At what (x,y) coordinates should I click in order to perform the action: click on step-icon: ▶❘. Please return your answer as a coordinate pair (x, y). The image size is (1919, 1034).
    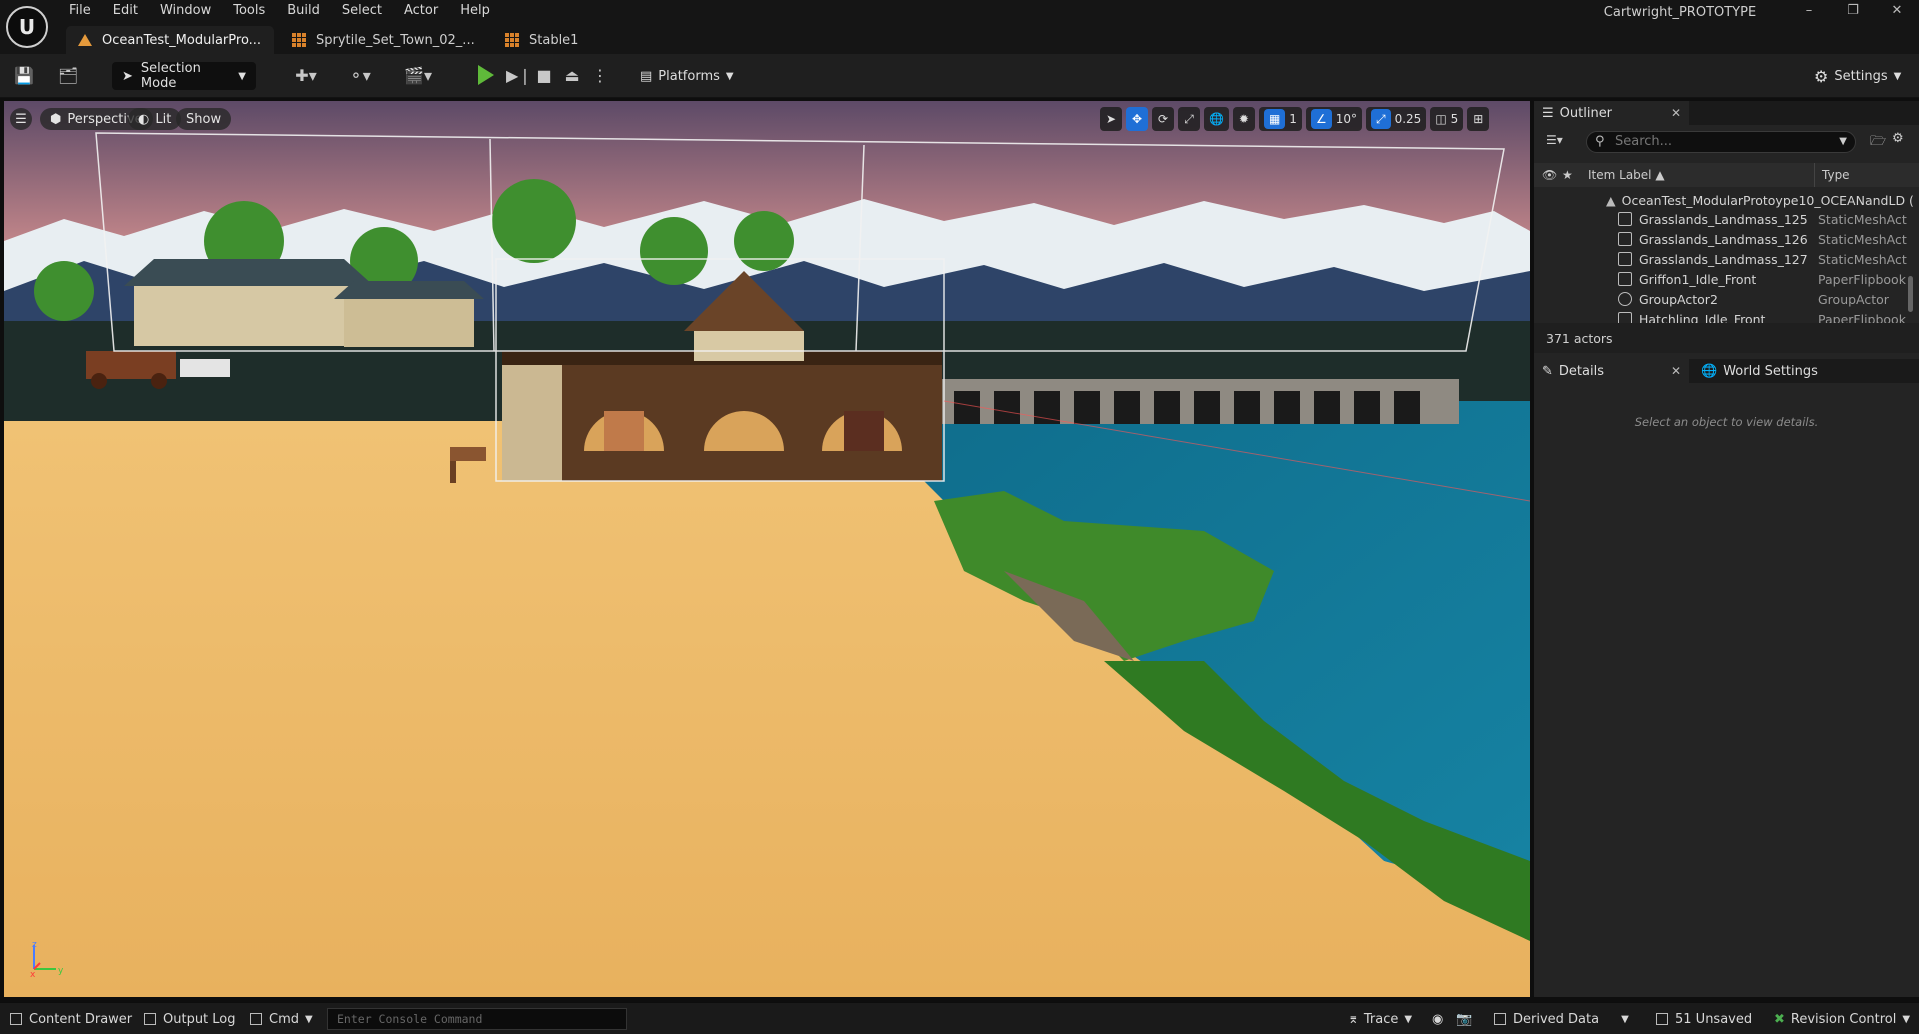
    Looking at the image, I should click on (519, 76).